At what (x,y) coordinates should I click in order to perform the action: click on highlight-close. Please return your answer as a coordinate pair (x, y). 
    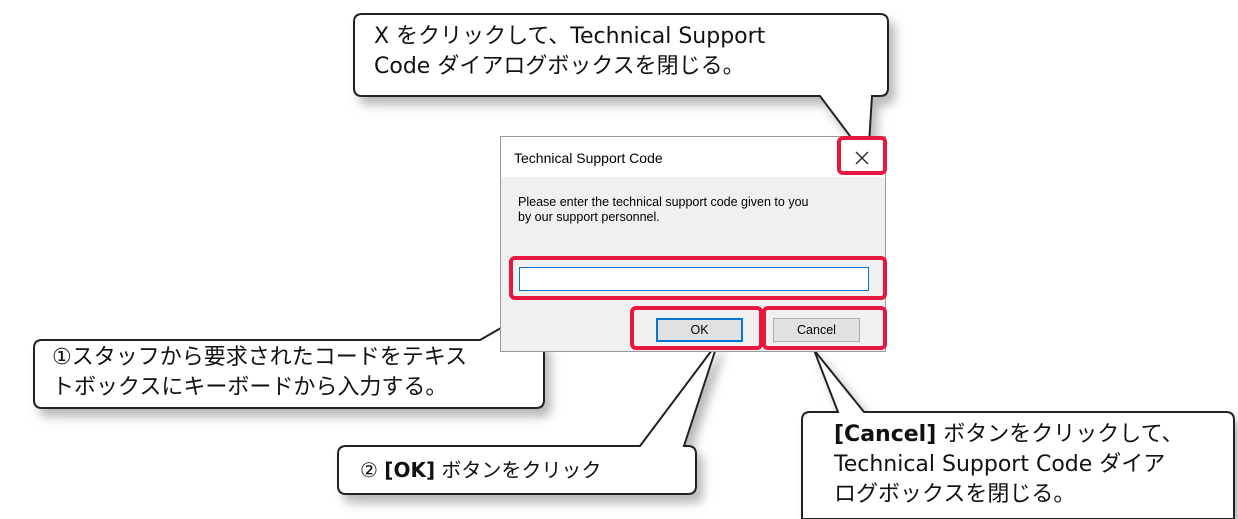
    Looking at the image, I should click on (862, 155).